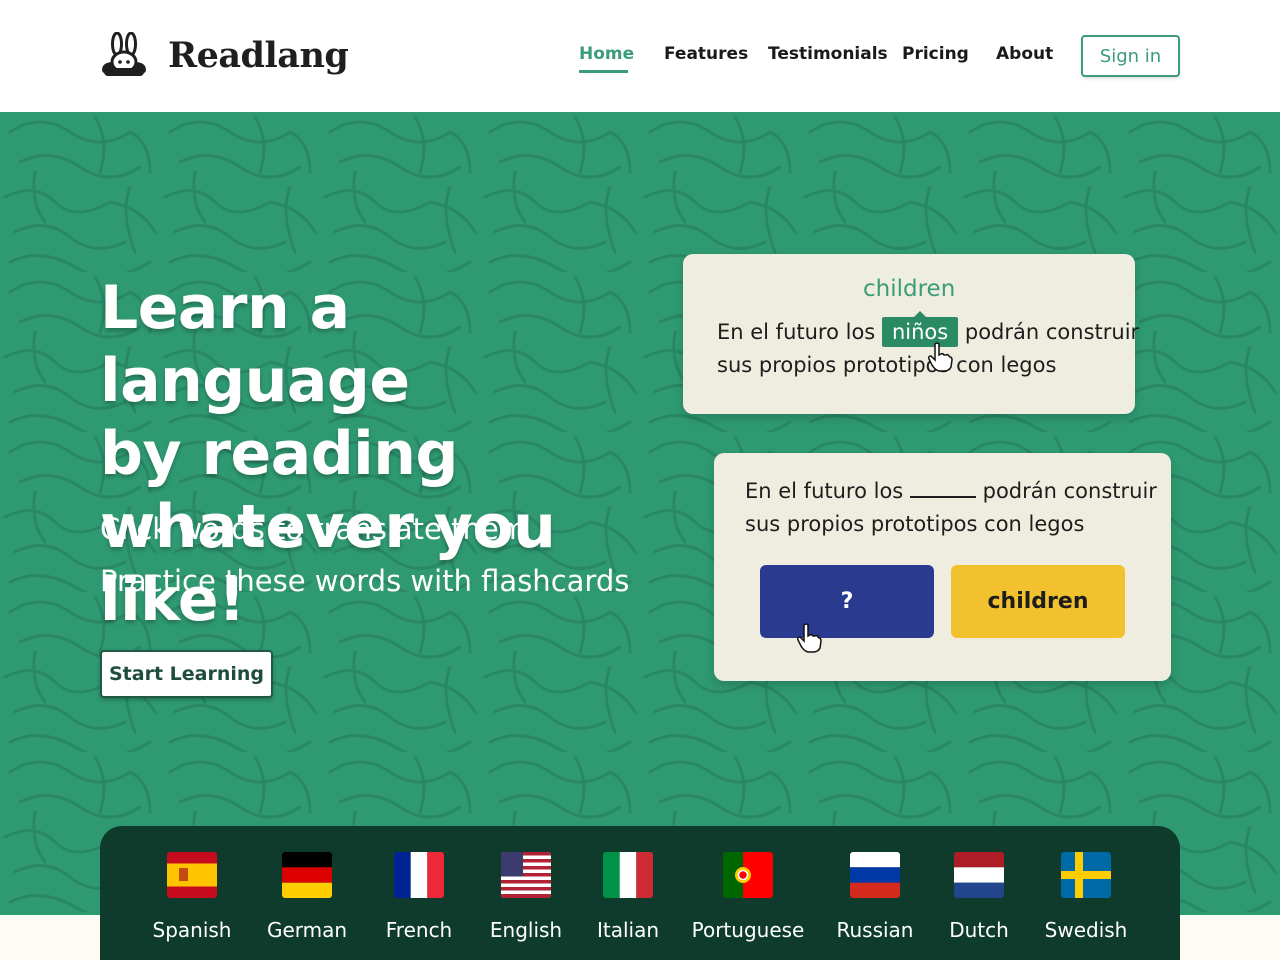  What do you see at coordinates (920, 332) in the screenshot?
I see `highlighted-word-text: niños` at bounding box center [920, 332].